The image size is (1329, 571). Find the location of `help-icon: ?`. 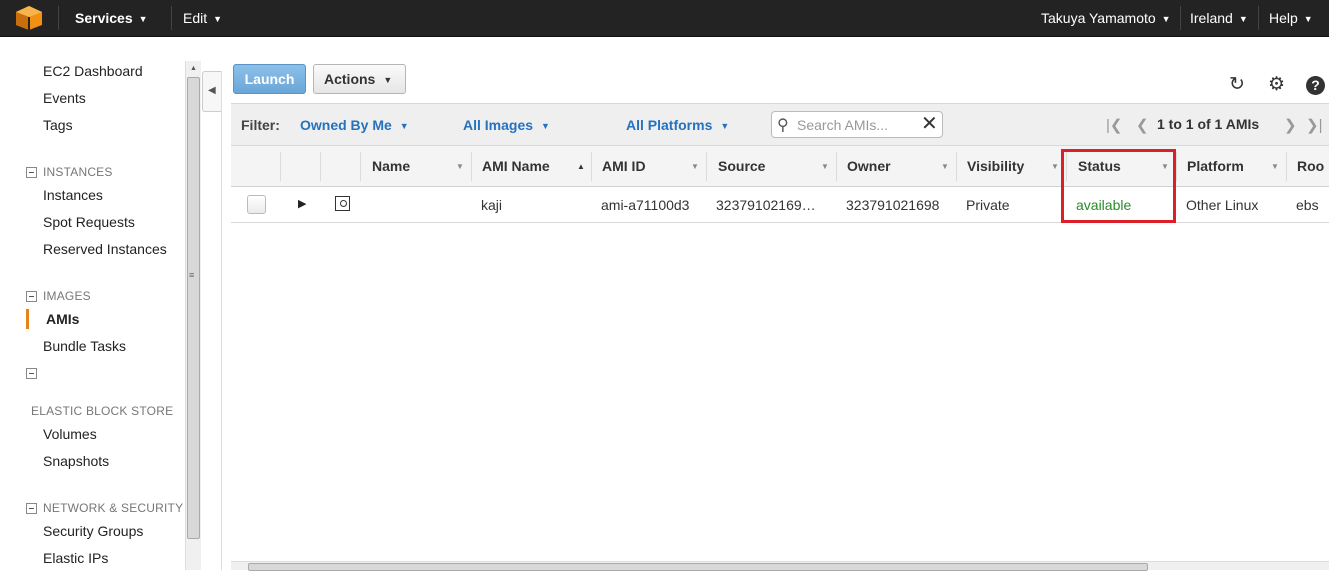

help-icon: ? is located at coordinates (1315, 85).